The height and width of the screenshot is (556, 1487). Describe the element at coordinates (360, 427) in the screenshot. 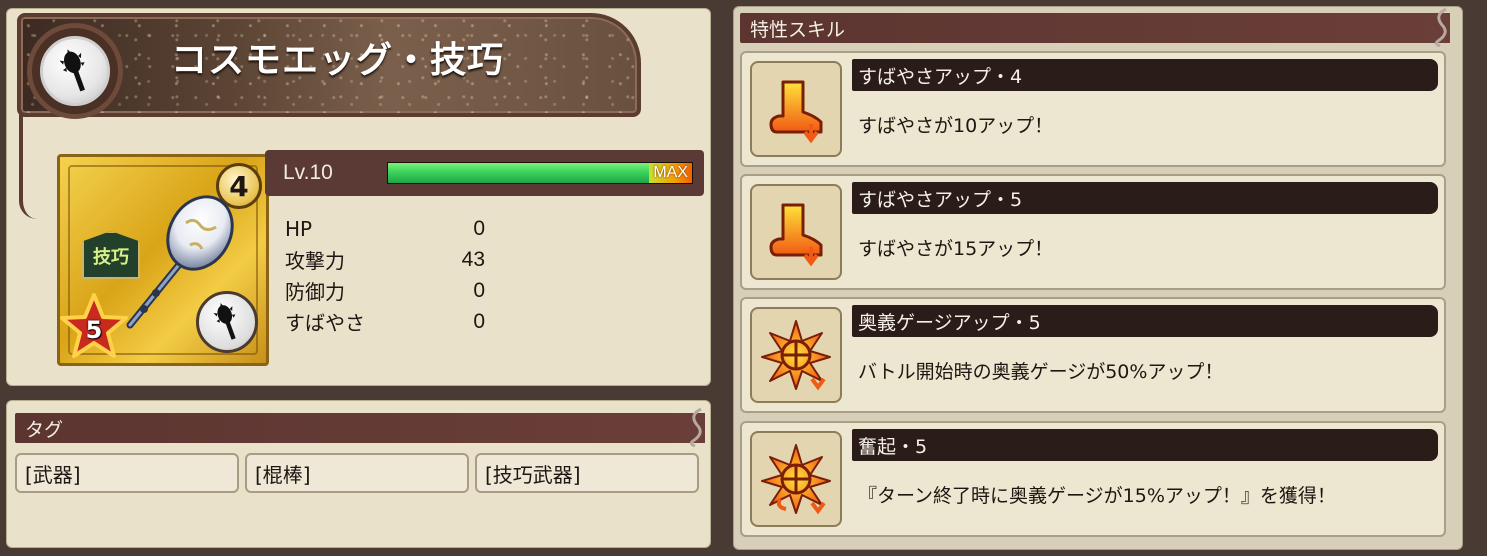

I see `tag-header: タグ` at that location.